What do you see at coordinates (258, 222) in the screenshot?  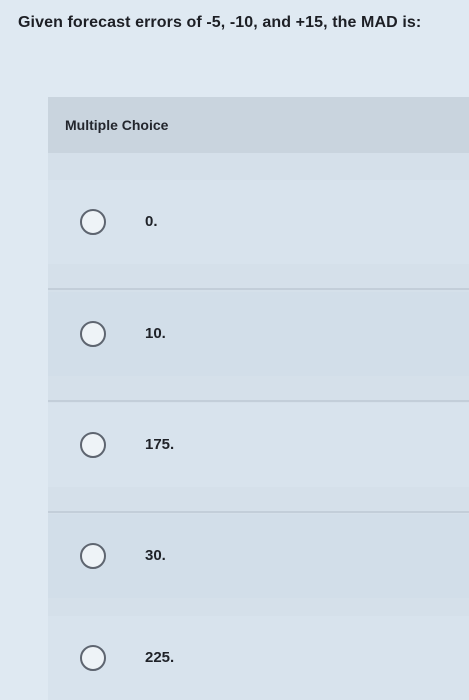 I see `choice-option-1: 0.` at bounding box center [258, 222].